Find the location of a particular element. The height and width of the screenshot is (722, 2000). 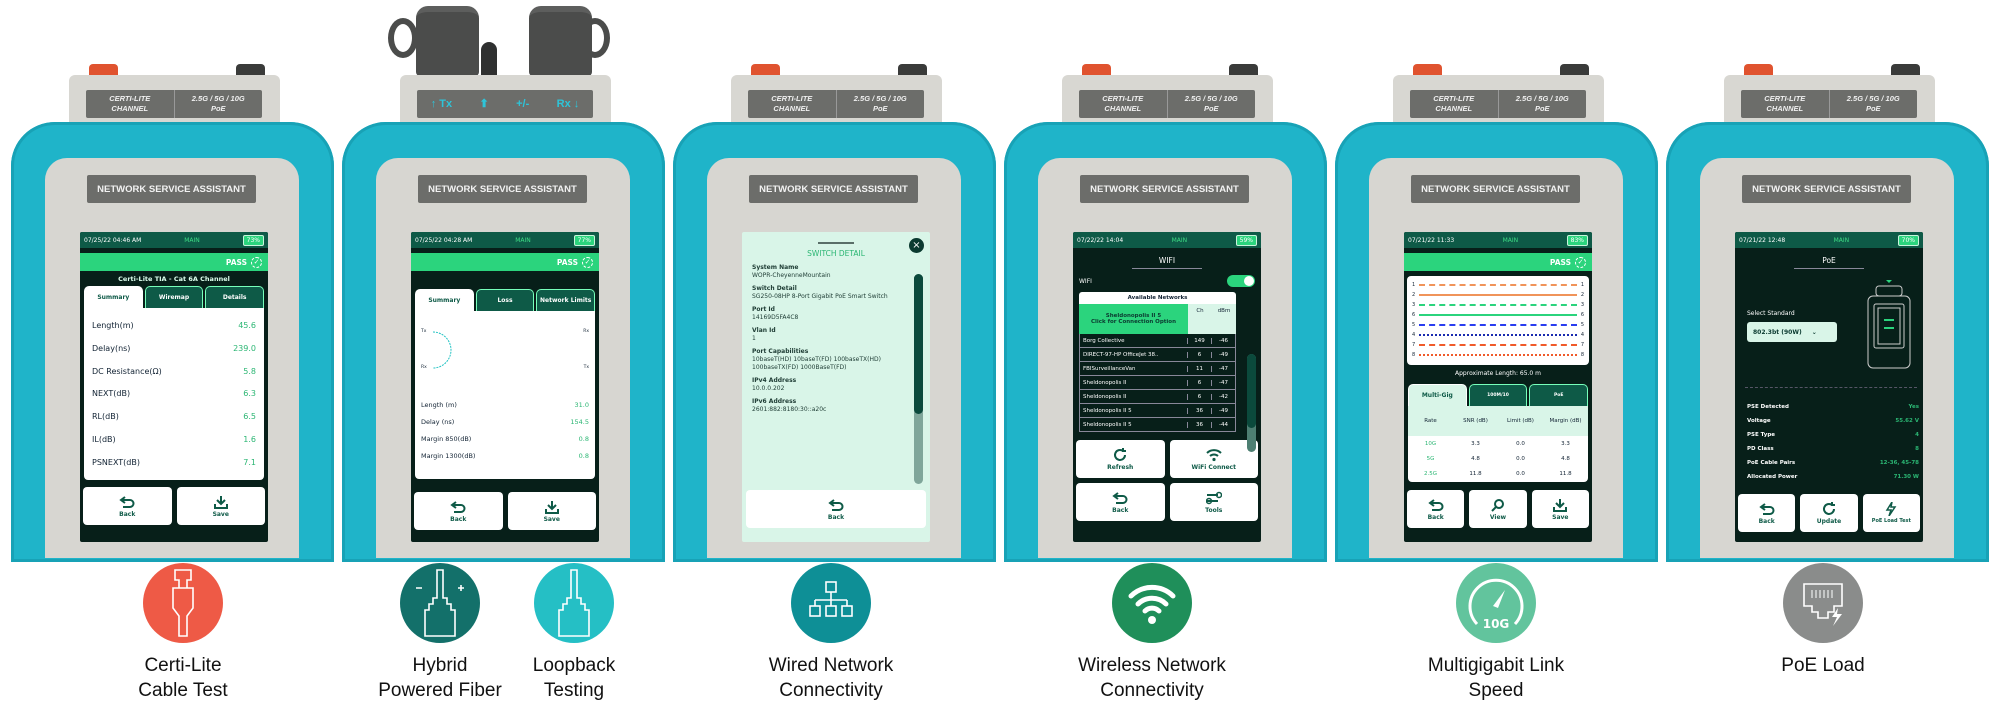

check-icon: ✓ is located at coordinates (587, 262).